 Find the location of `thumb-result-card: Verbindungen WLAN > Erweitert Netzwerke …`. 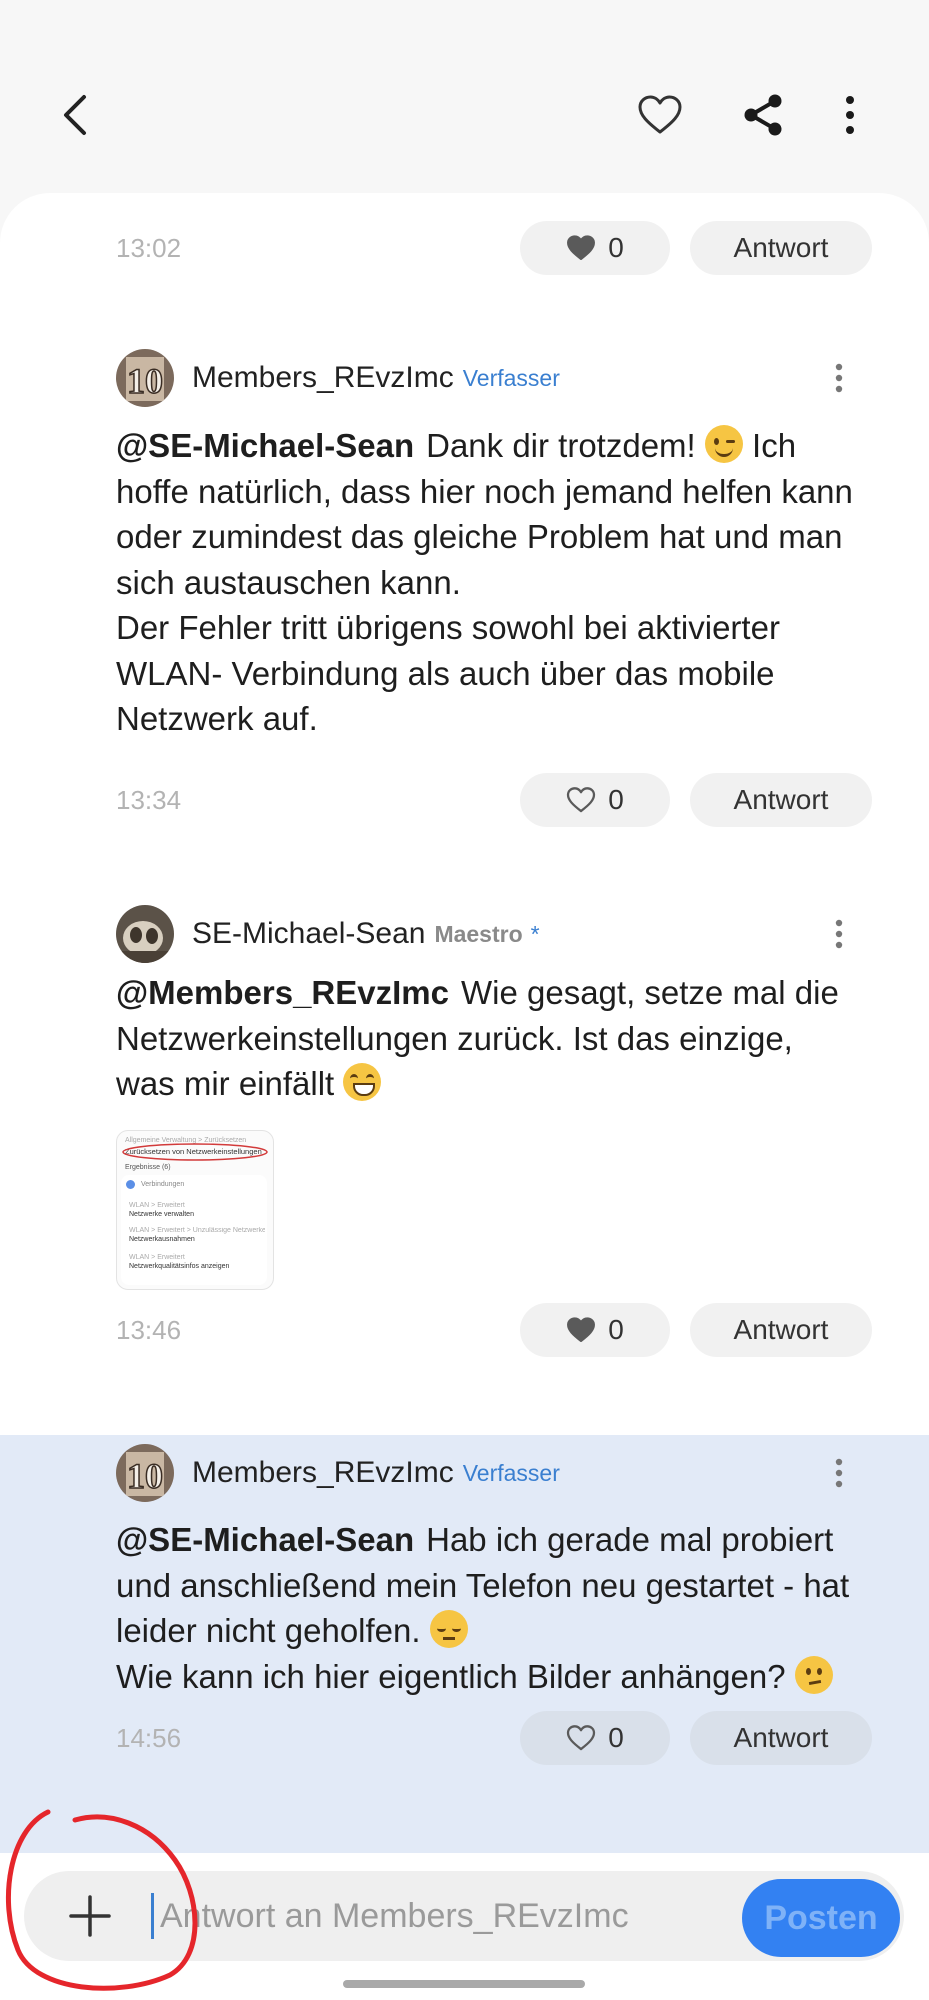

thumb-result-card: Verbindungen WLAN > Erweitert Netzwerke … is located at coordinates (194, 1230).